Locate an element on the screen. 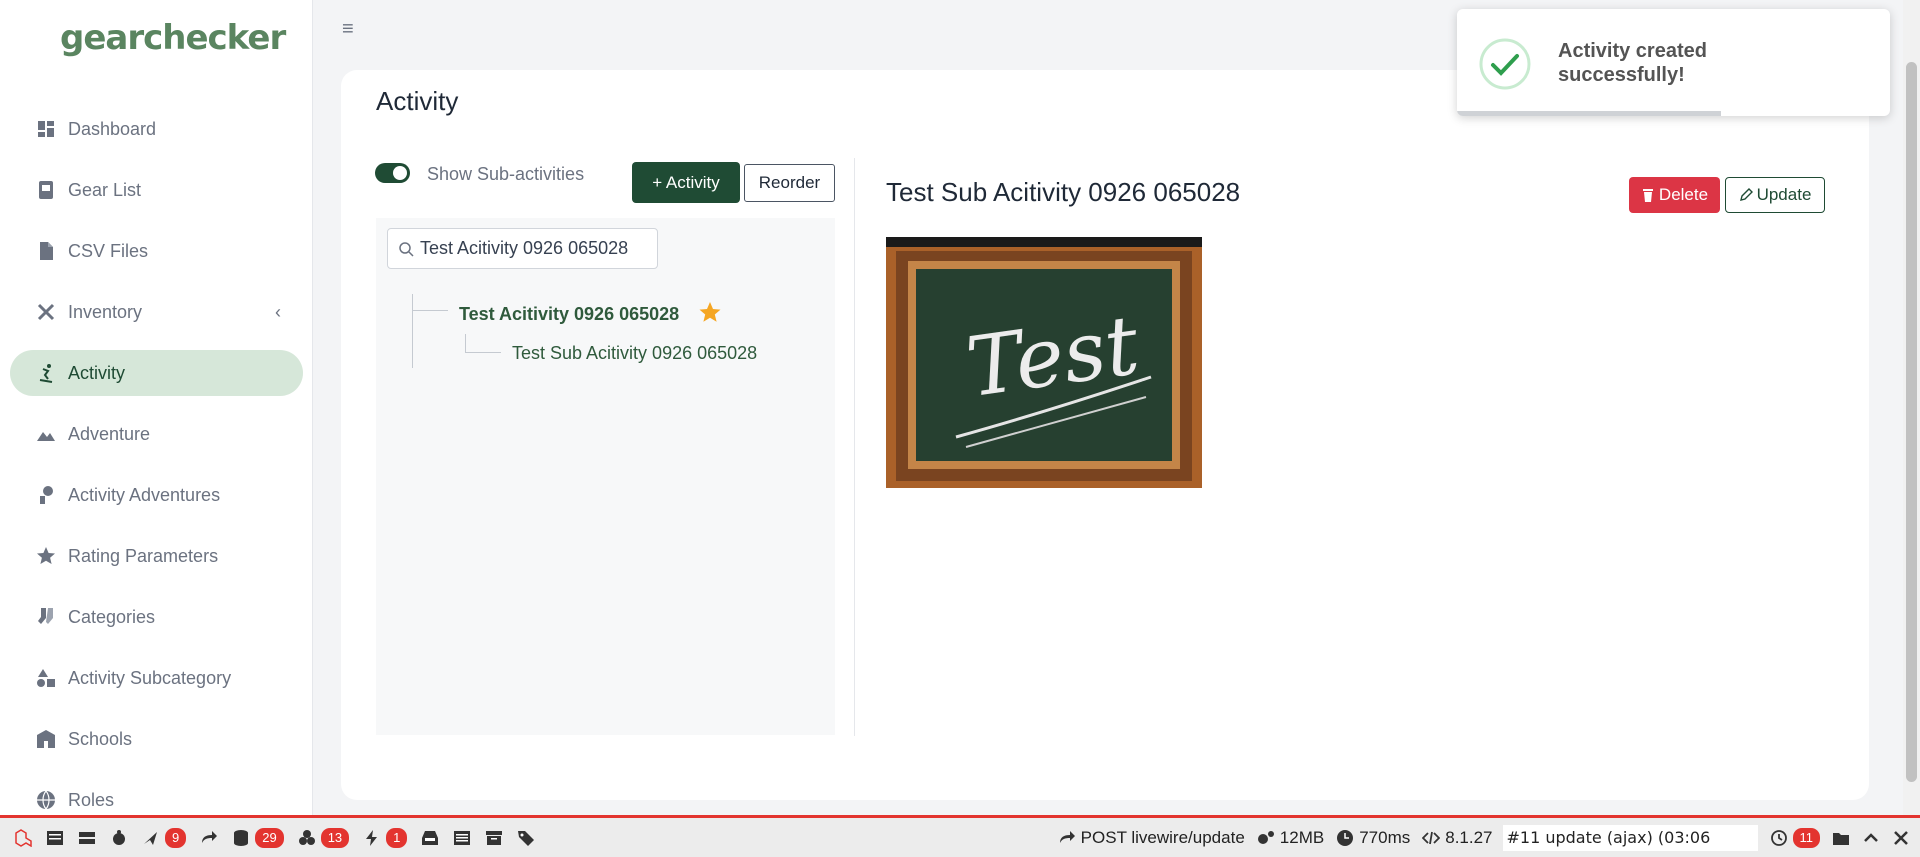 The width and height of the screenshot is (1920, 857). events-icon: 1 is located at coordinates (385, 837).